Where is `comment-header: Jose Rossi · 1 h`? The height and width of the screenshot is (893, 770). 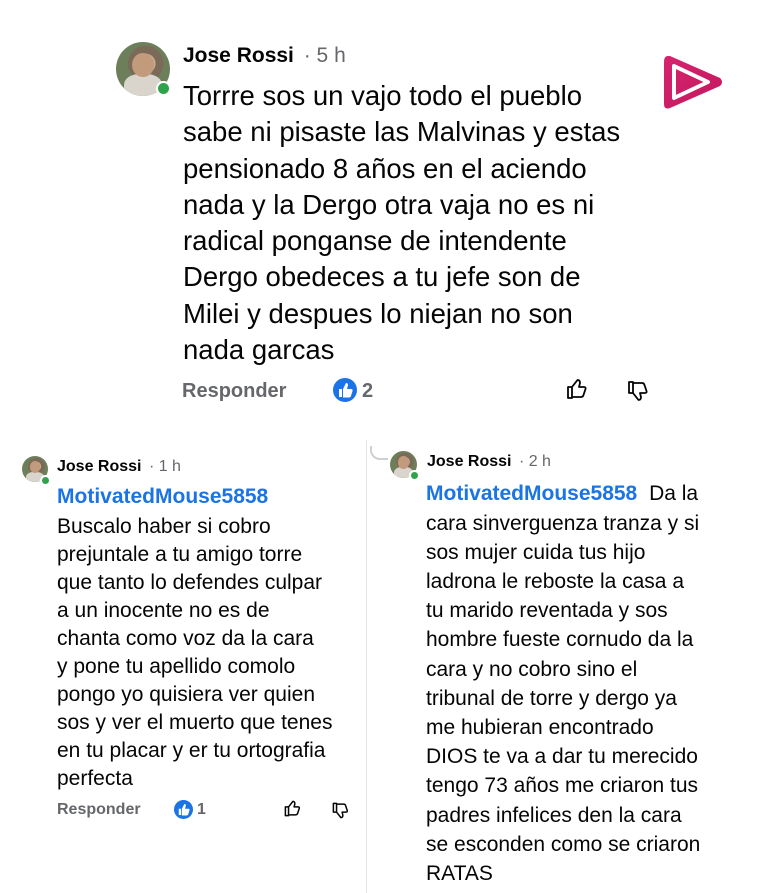 comment-header: Jose Rossi · 1 h is located at coordinates (119, 467).